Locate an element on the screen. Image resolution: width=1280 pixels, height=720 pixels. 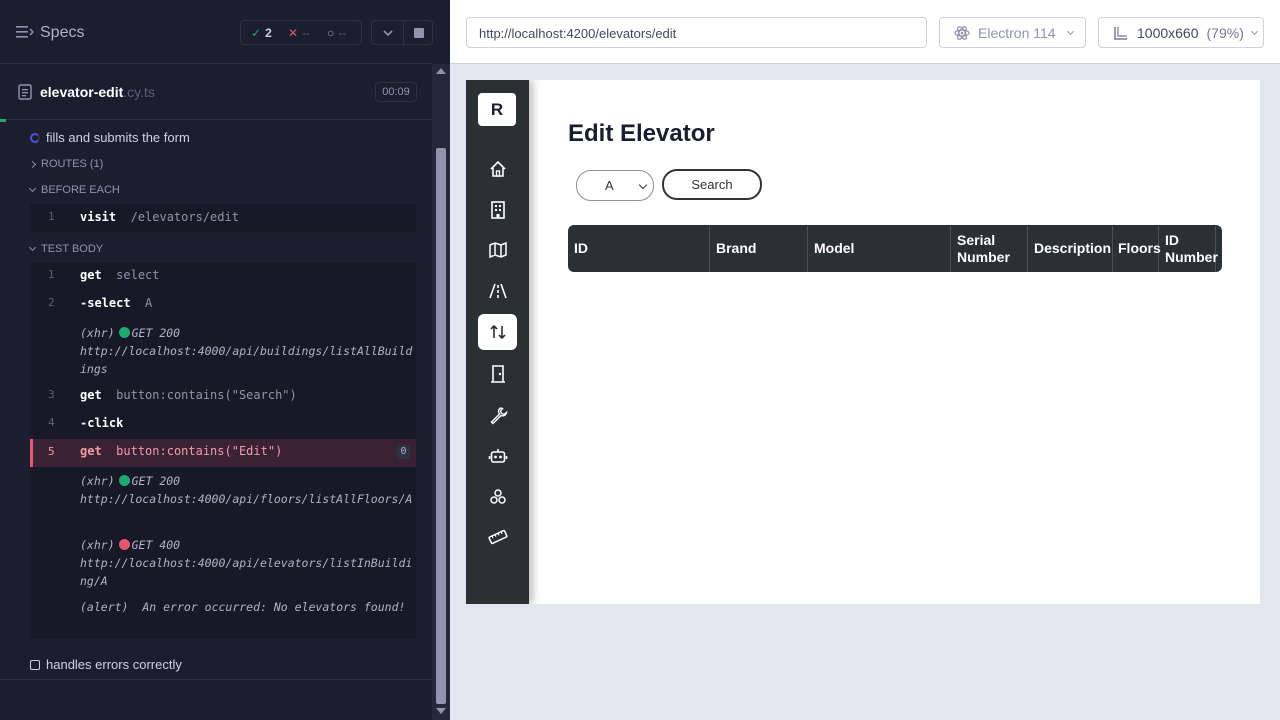
runner-scrollbar is located at coordinates (441, 392).